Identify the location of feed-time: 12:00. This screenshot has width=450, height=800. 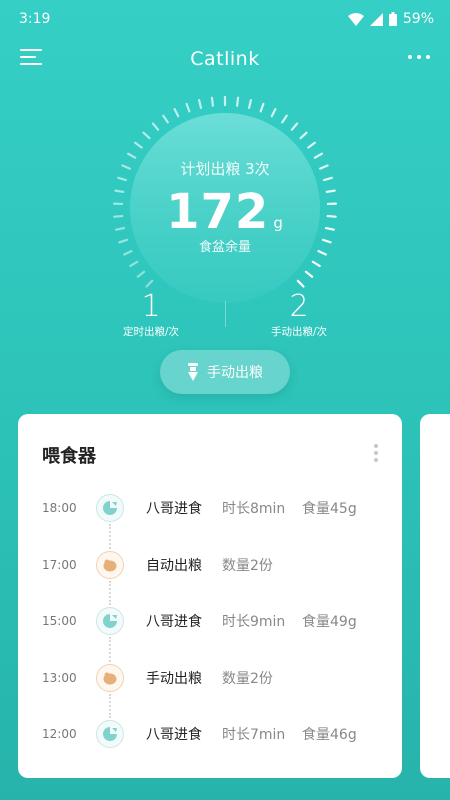
(59, 734).